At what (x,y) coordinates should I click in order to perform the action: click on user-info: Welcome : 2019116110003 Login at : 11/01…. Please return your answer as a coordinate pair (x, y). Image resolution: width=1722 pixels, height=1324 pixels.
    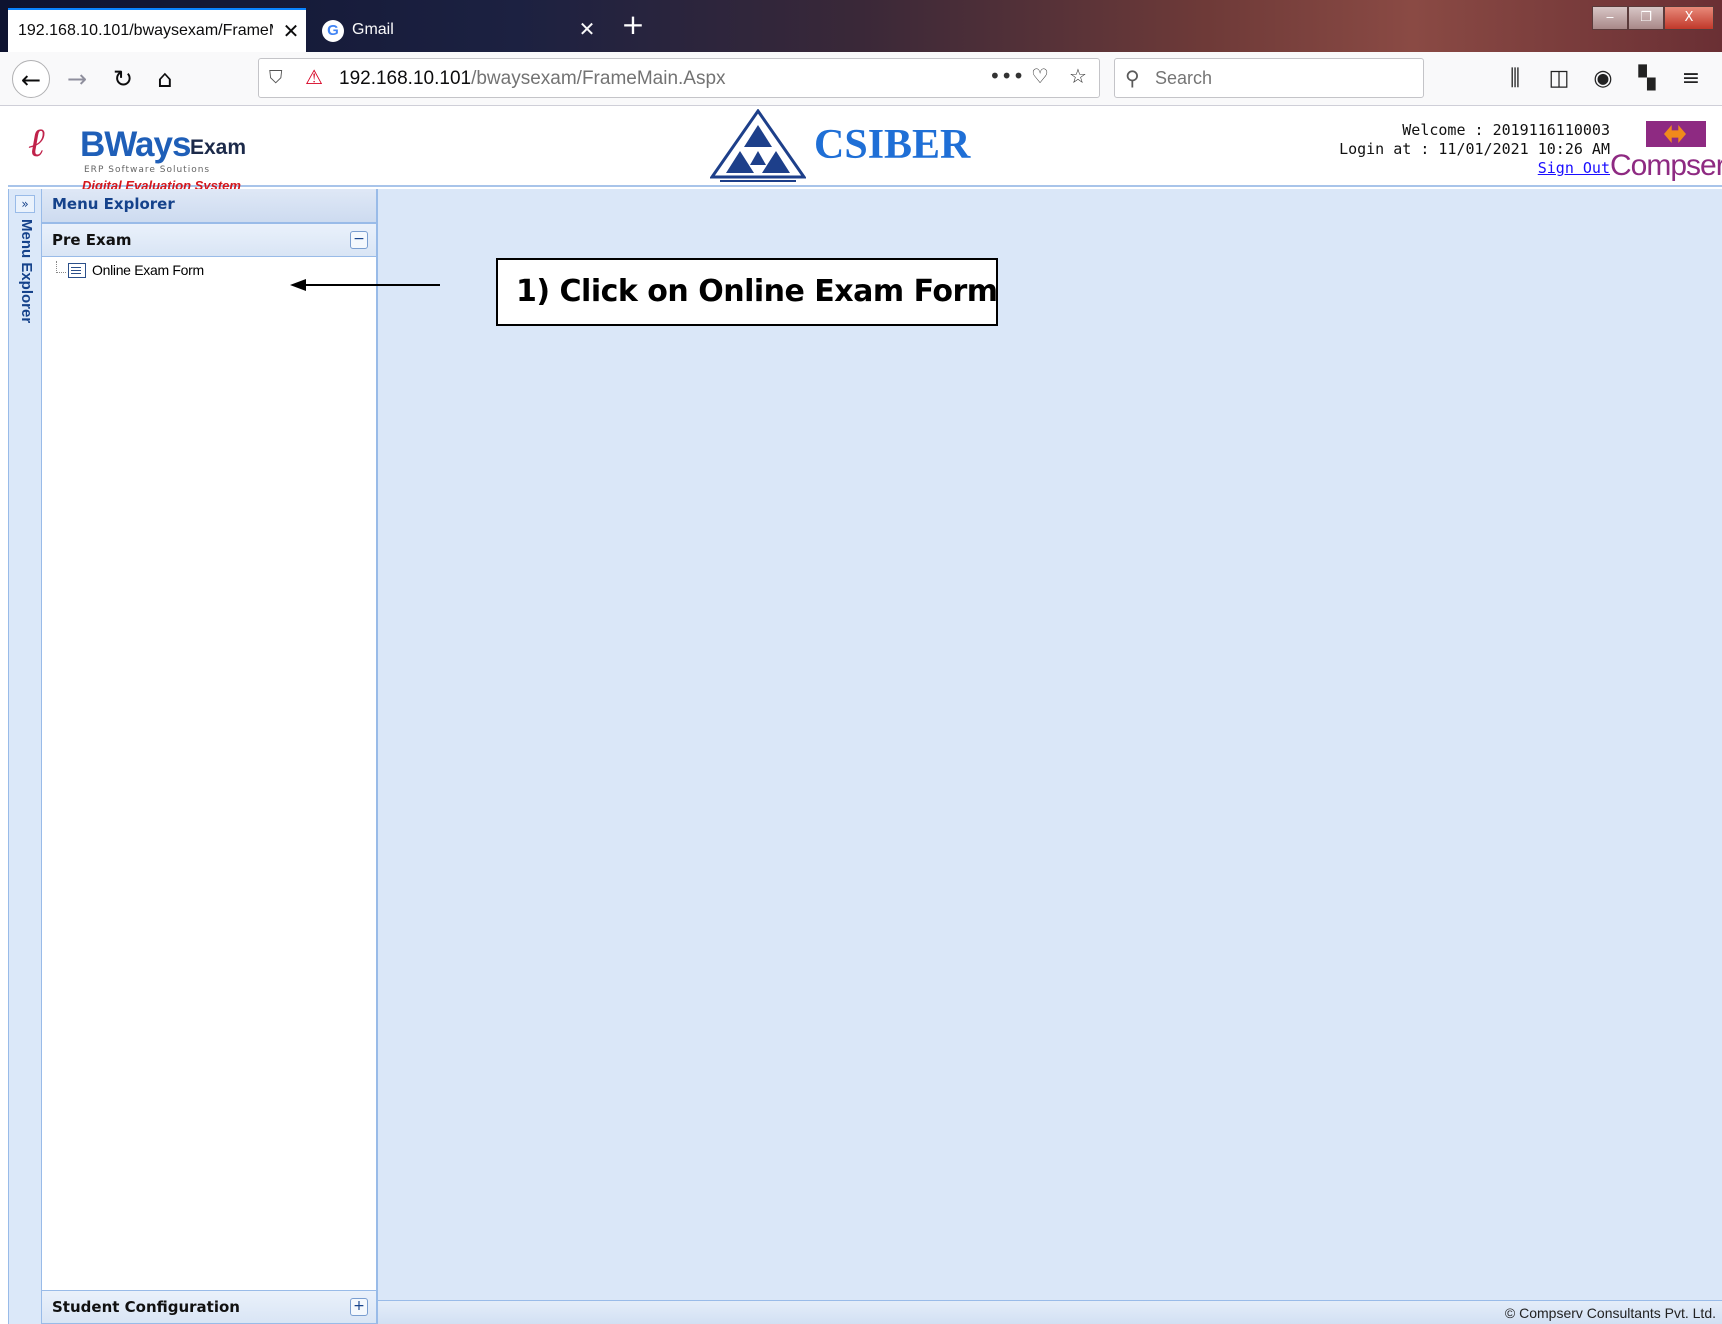
    Looking at the image, I should click on (1450, 149).